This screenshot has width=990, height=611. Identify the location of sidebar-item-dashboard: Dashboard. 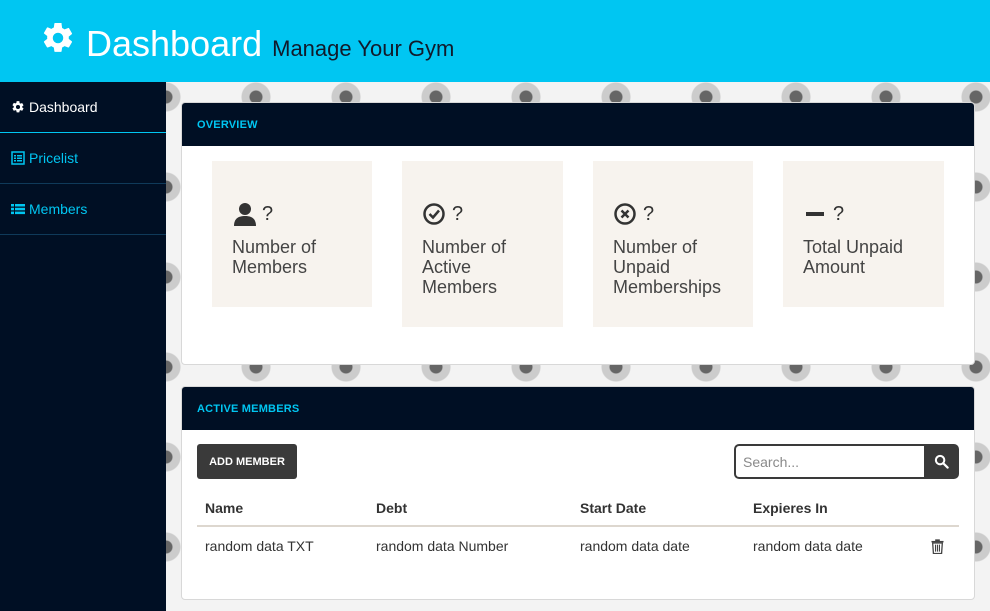
(83, 107).